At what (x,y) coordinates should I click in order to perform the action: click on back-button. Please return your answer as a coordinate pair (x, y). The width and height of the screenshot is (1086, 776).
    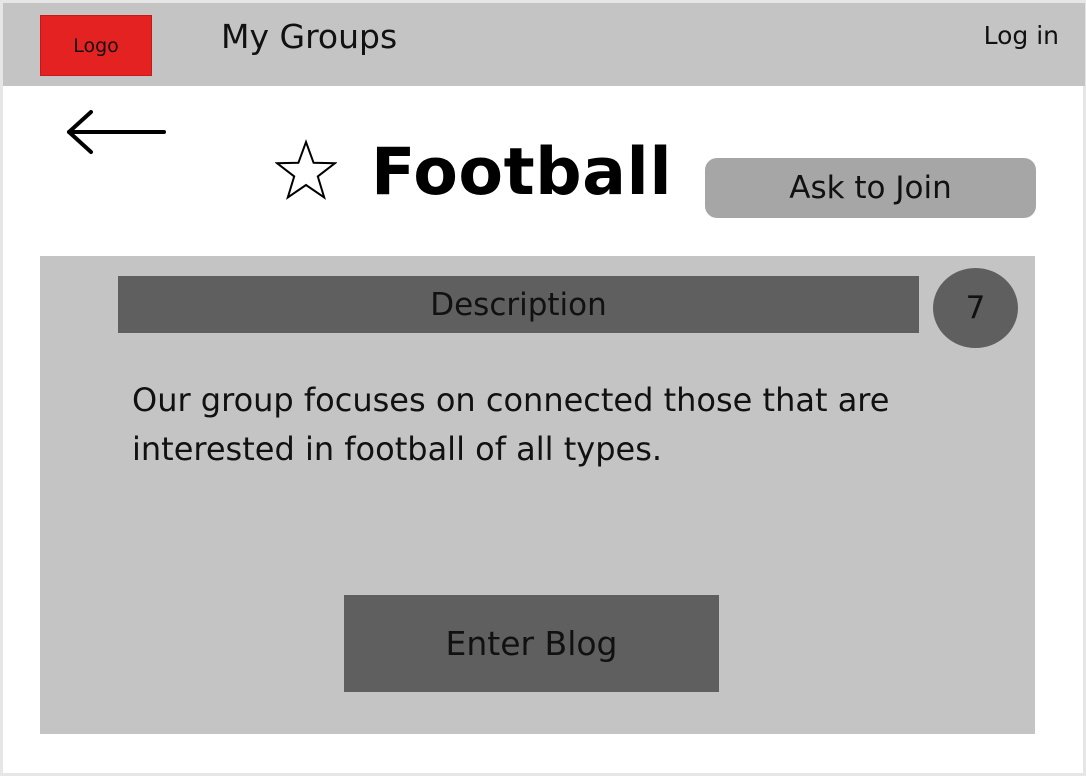
    Looking at the image, I should click on (116, 132).